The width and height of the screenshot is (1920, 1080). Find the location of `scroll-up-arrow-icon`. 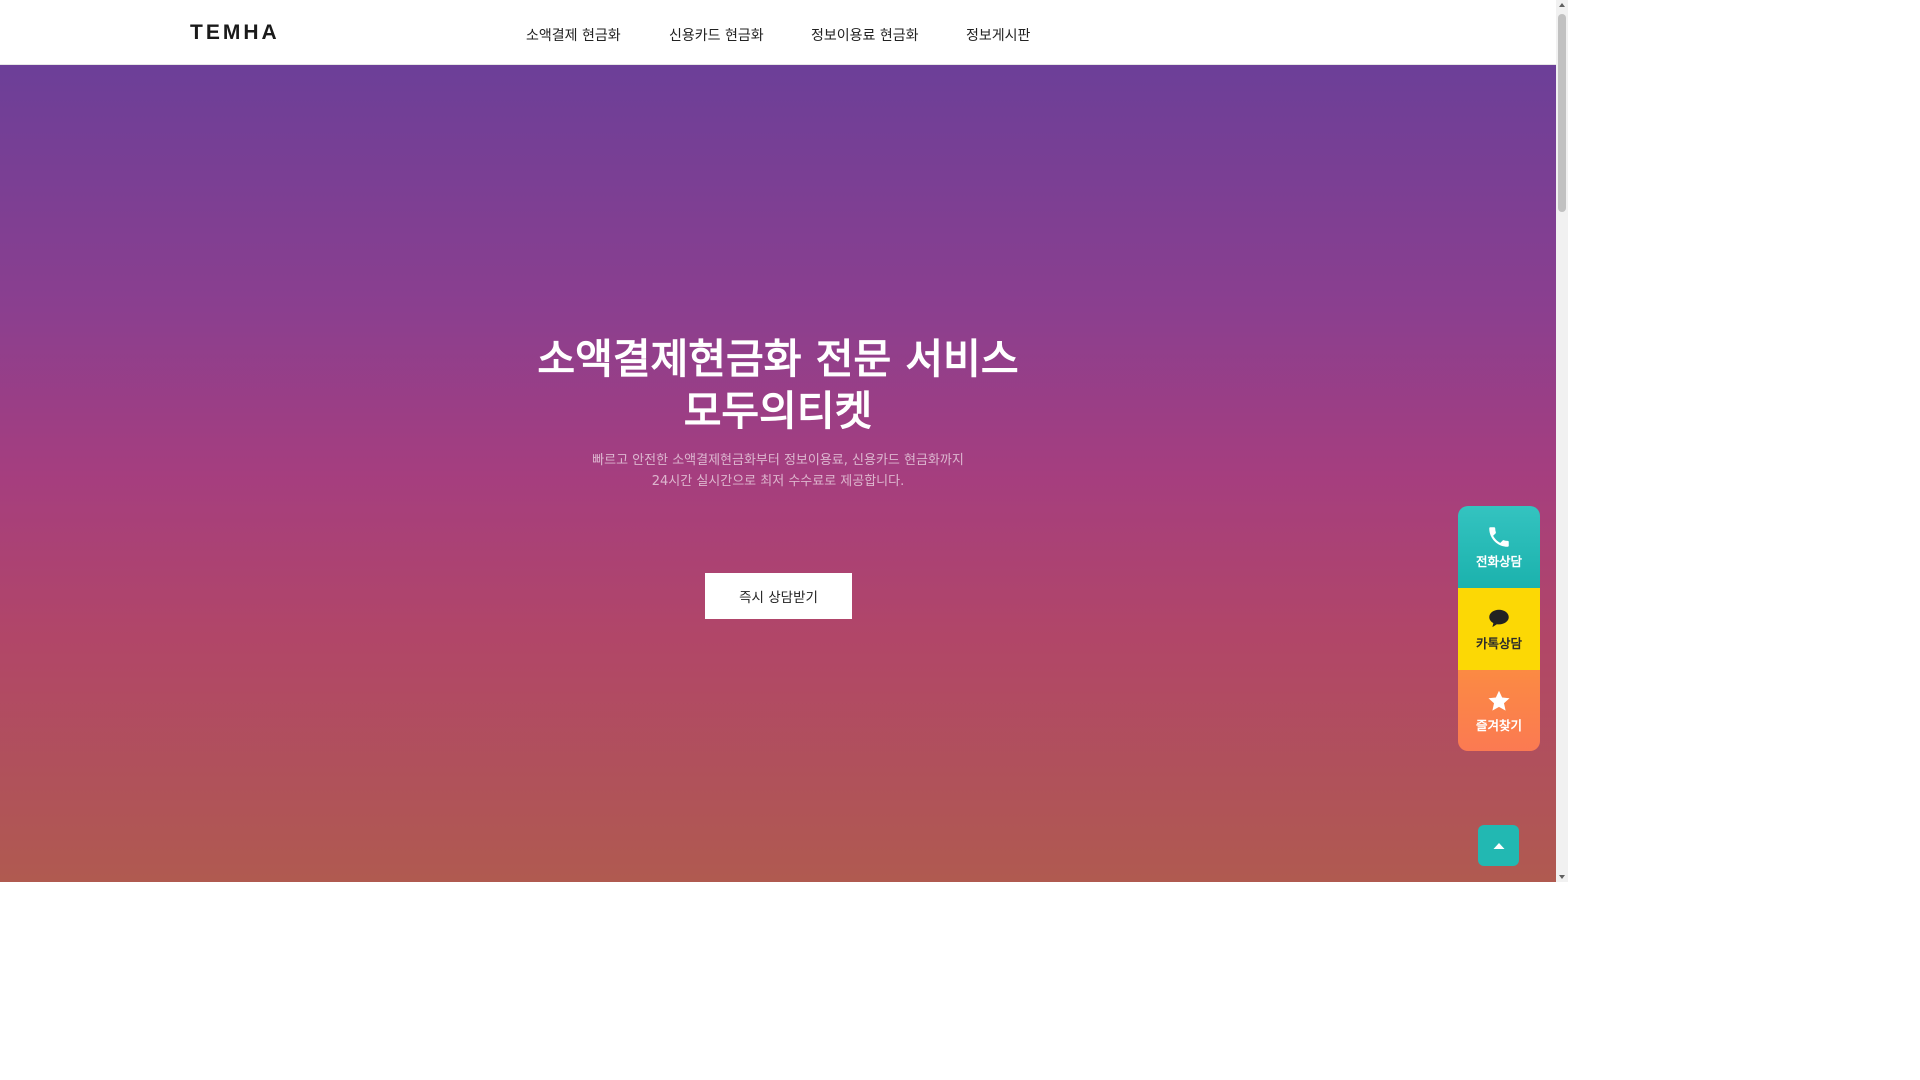

scroll-up-arrow-icon is located at coordinates (1562, 5).